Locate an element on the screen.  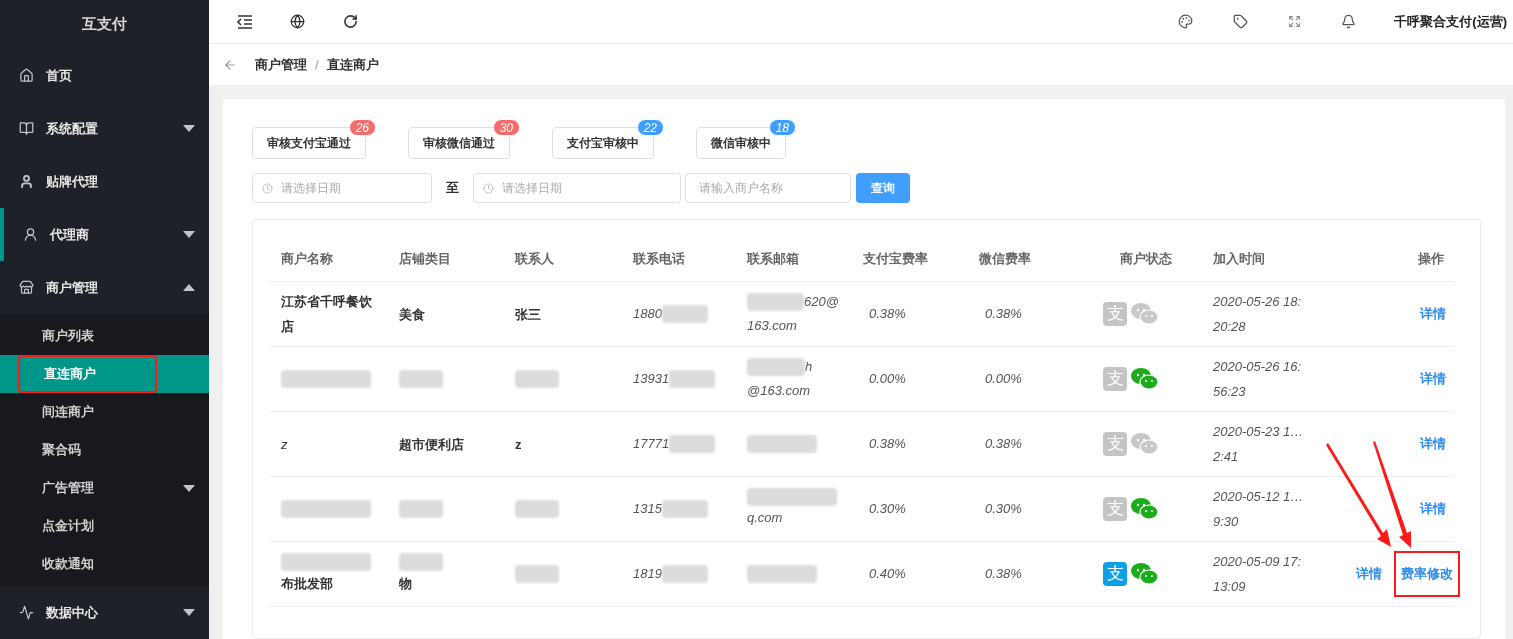
sidebar-item: 商户管理 is located at coordinates (104, 287).